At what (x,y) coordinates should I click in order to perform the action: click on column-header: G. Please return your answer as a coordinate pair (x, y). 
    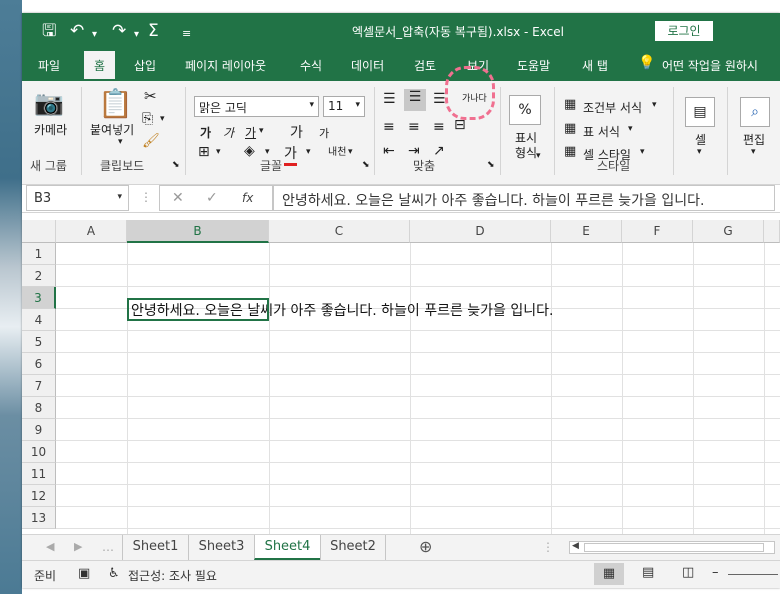
    Looking at the image, I should click on (728, 231).